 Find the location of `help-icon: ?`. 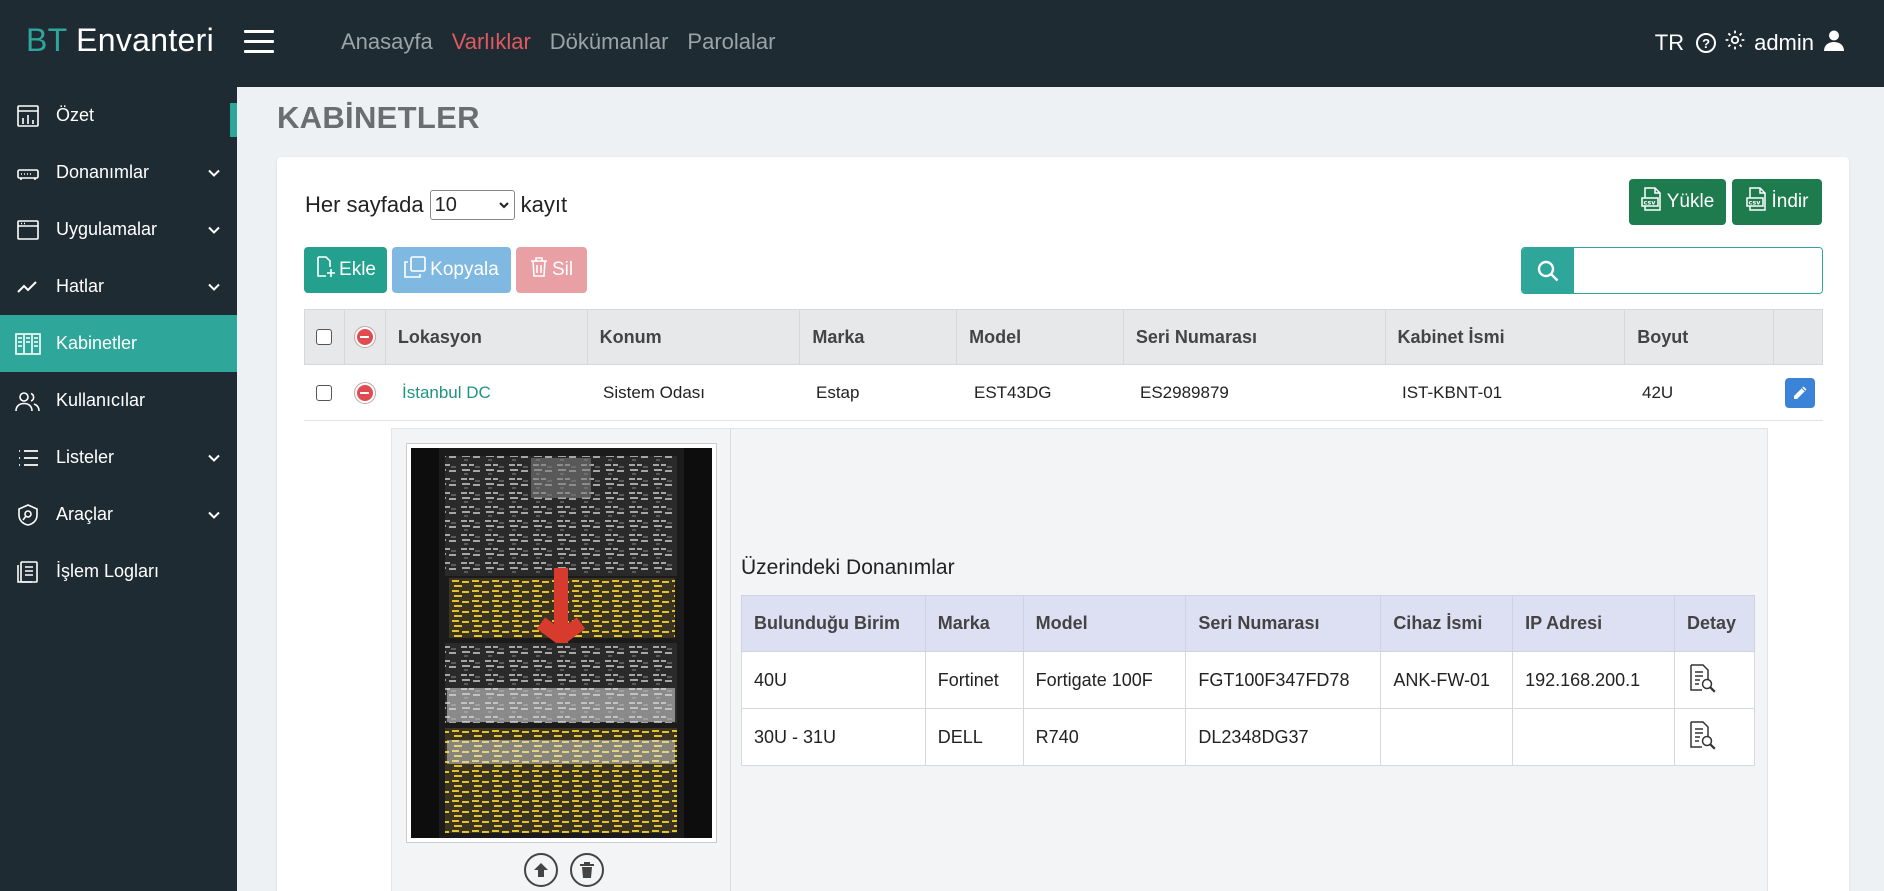

help-icon: ? is located at coordinates (1706, 43).